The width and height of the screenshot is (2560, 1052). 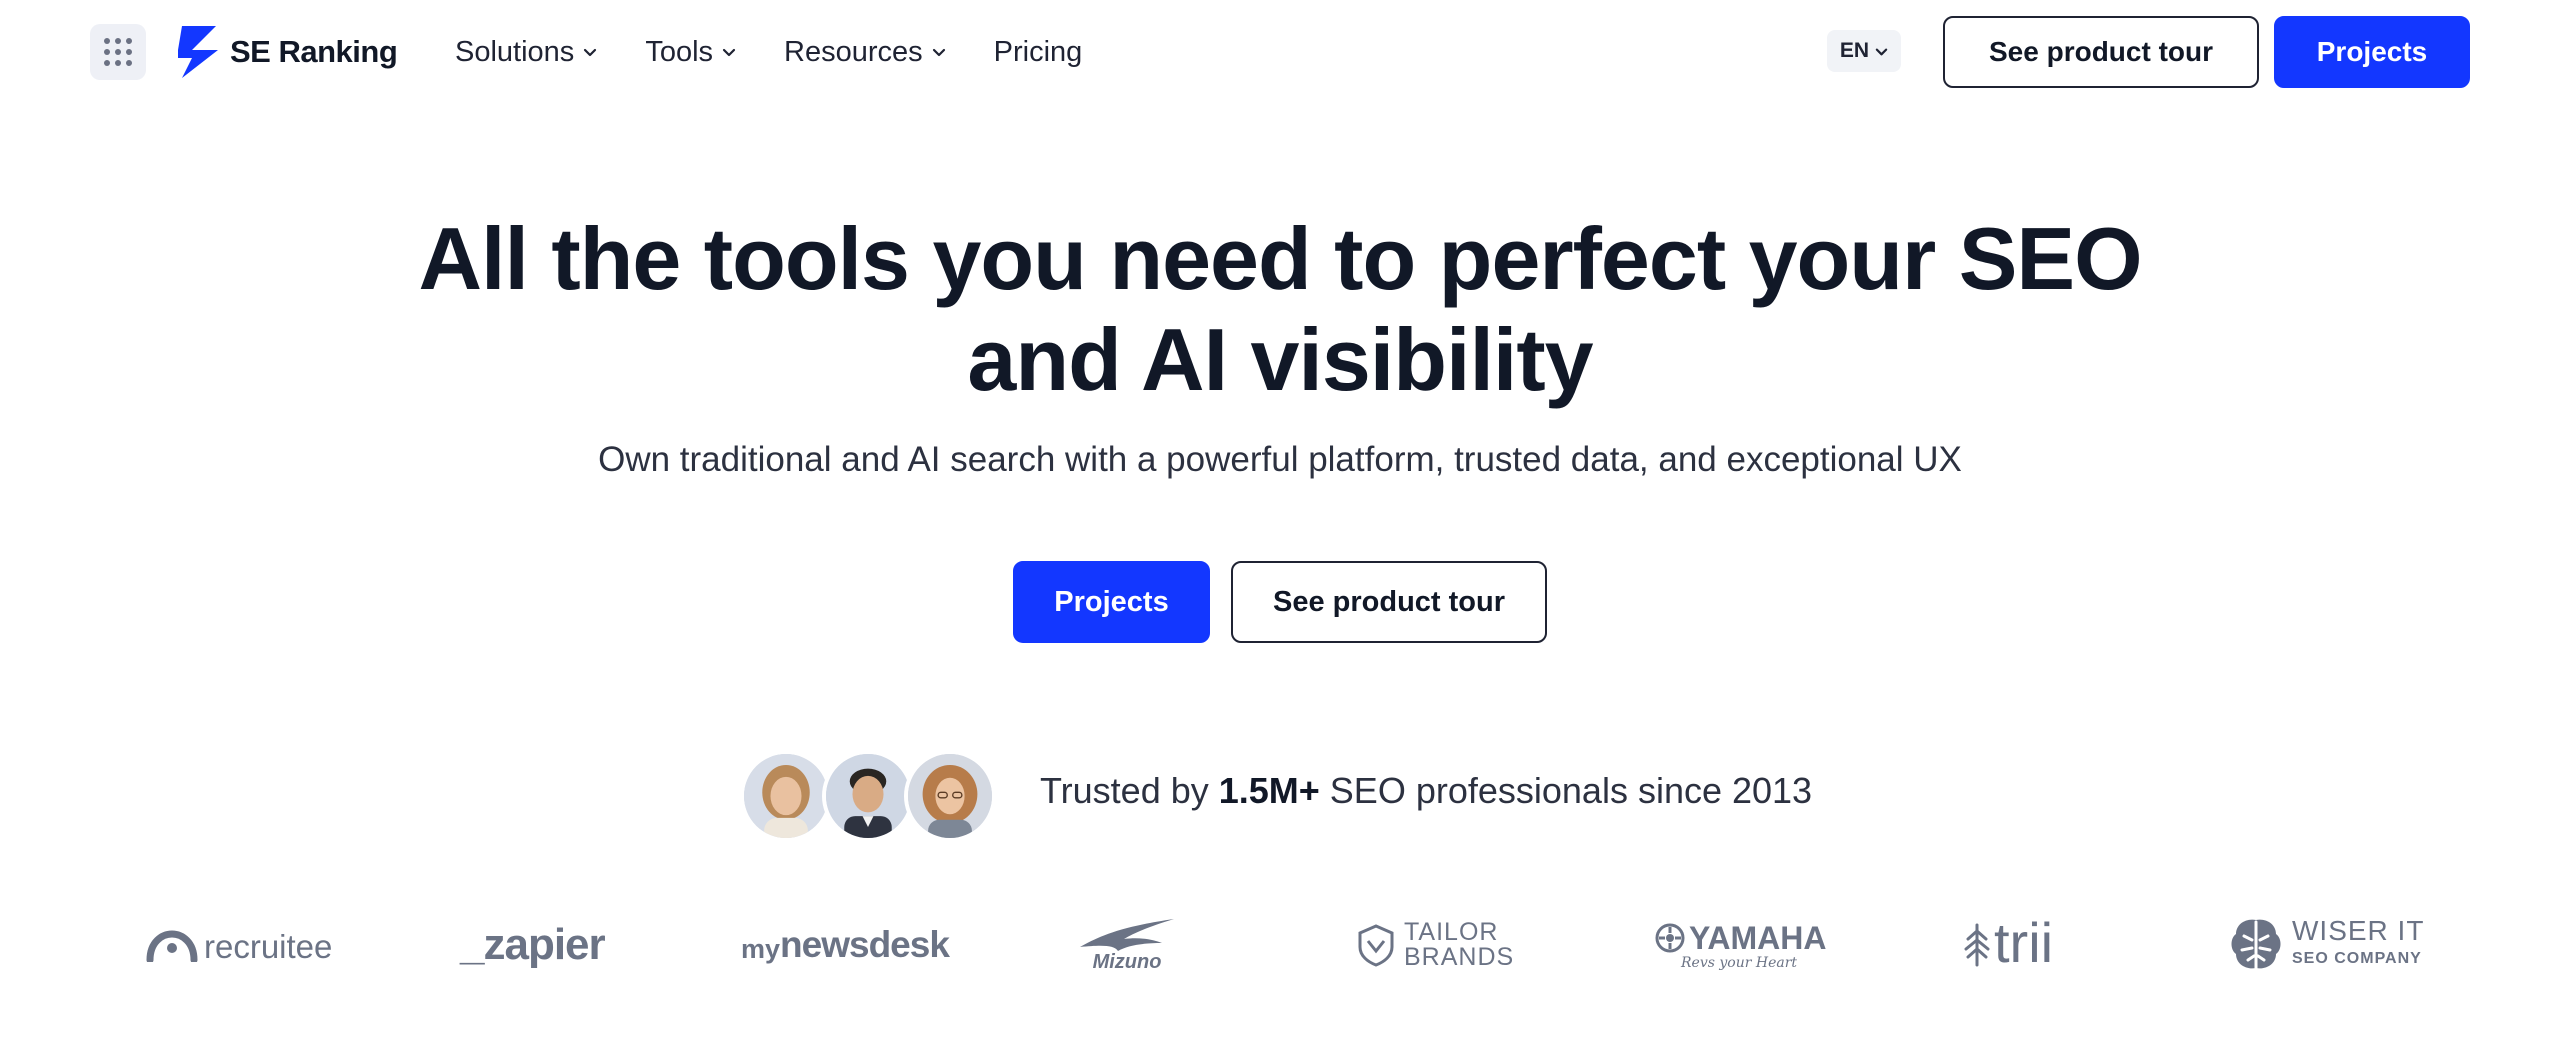 I want to click on trii-logo: trii, so click(x=2007, y=945).